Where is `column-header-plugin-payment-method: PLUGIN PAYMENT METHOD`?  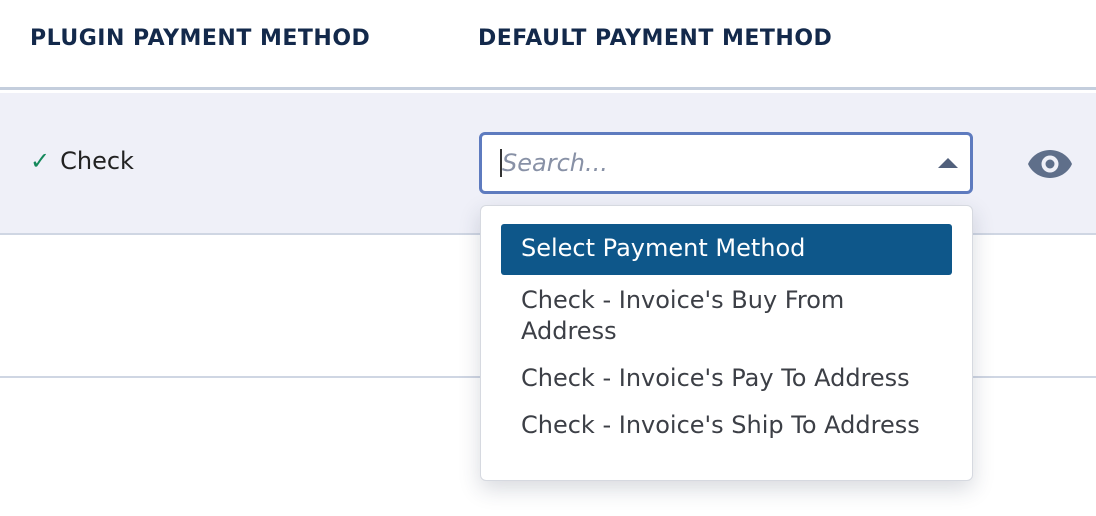
column-header-plugin-payment-method: PLUGIN PAYMENT METHOD is located at coordinates (200, 38).